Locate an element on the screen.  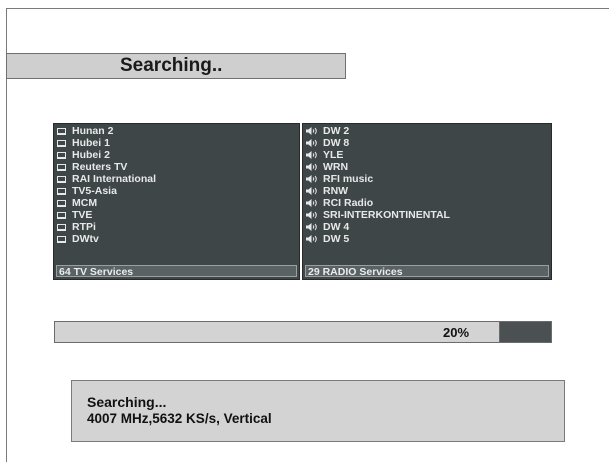
channel-name: DW 2 is located at coordinates (336, 131).